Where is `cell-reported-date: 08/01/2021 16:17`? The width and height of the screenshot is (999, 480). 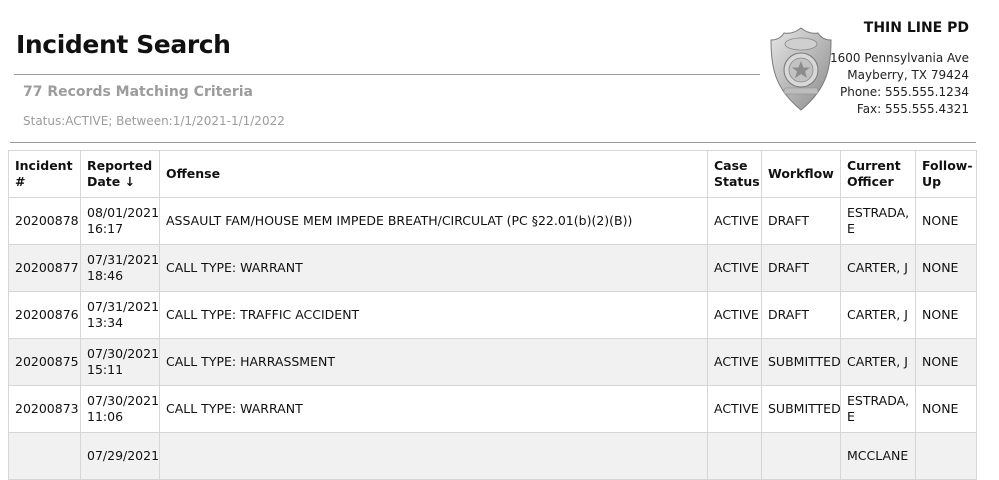
cell-reported-date: 08/01/2021 16:17 is located at coordinates (120, 221).